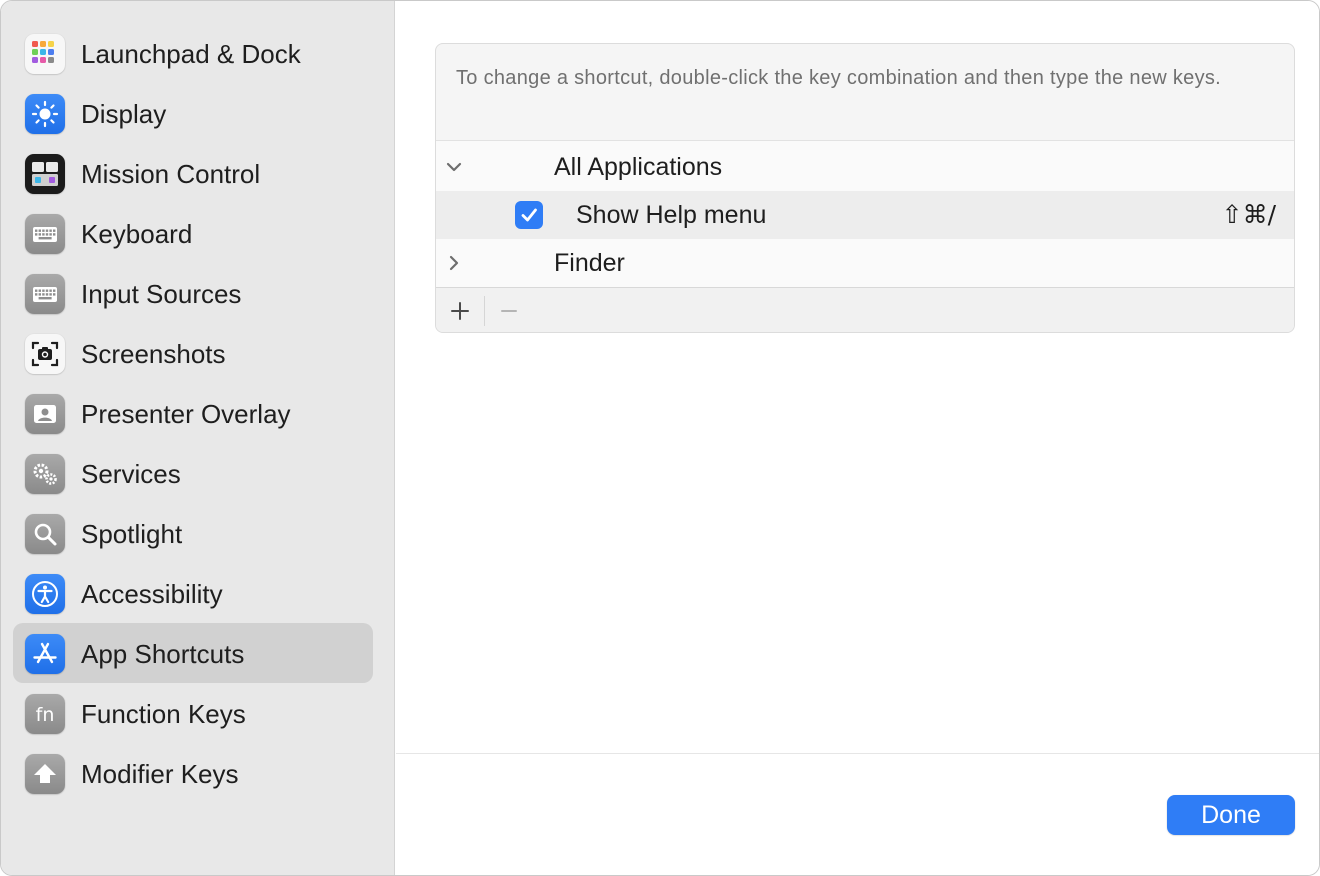 Image resolution: width=1320 pixels, height=876 pixels. I want to click on sidebar-item-app-shortcuts: App Shortcuts, so click(193, 653).